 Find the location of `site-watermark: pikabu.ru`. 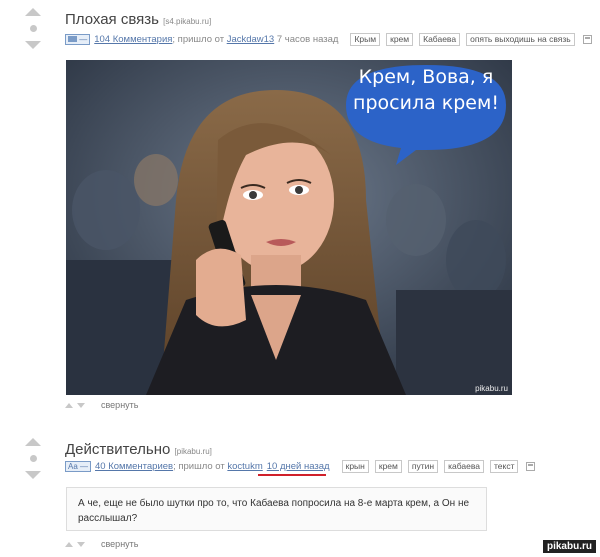

site-watermark: pikabu.ru is located at coordinates (569, 546).